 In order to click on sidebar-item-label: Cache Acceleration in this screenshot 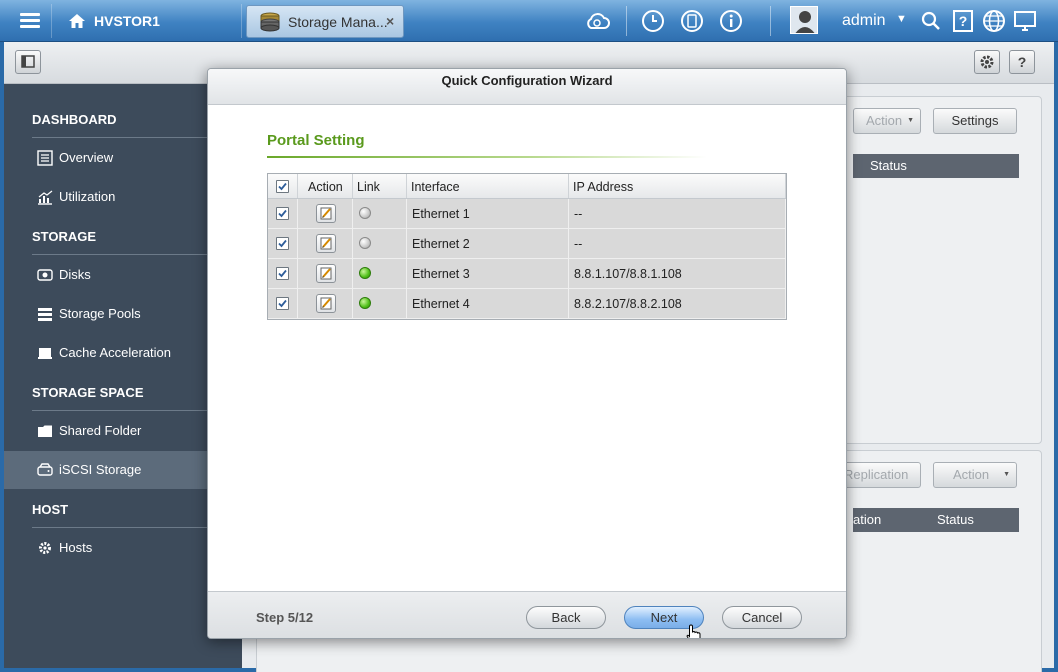, I will do `click(115, 352)`.